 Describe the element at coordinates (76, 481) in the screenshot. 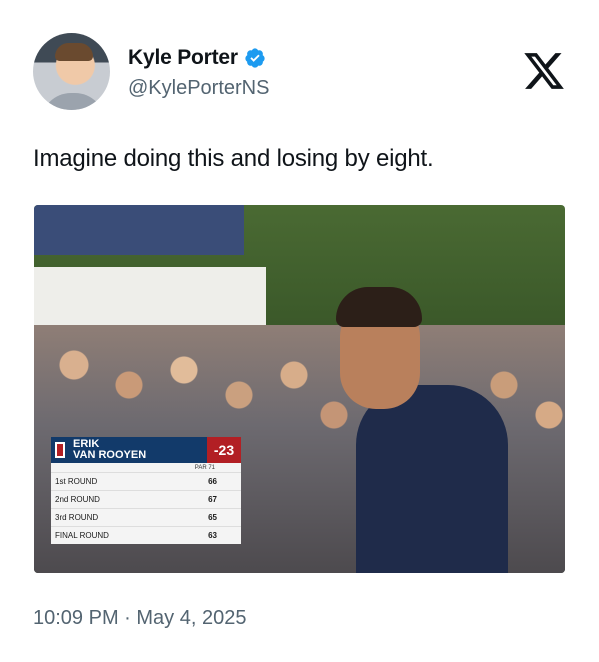

I see `round-label: 1st ROUND` at that location.